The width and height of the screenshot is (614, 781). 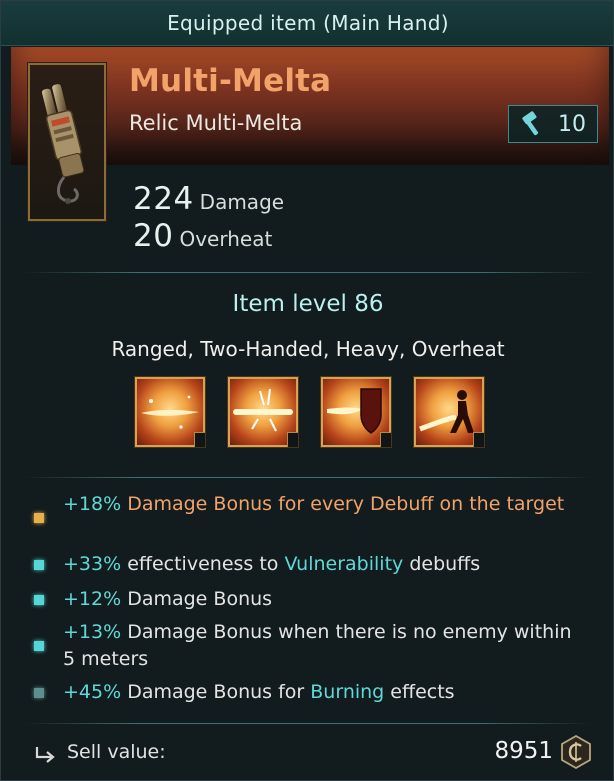 I want to click on hammer-icon, so click(x=530, y=123).